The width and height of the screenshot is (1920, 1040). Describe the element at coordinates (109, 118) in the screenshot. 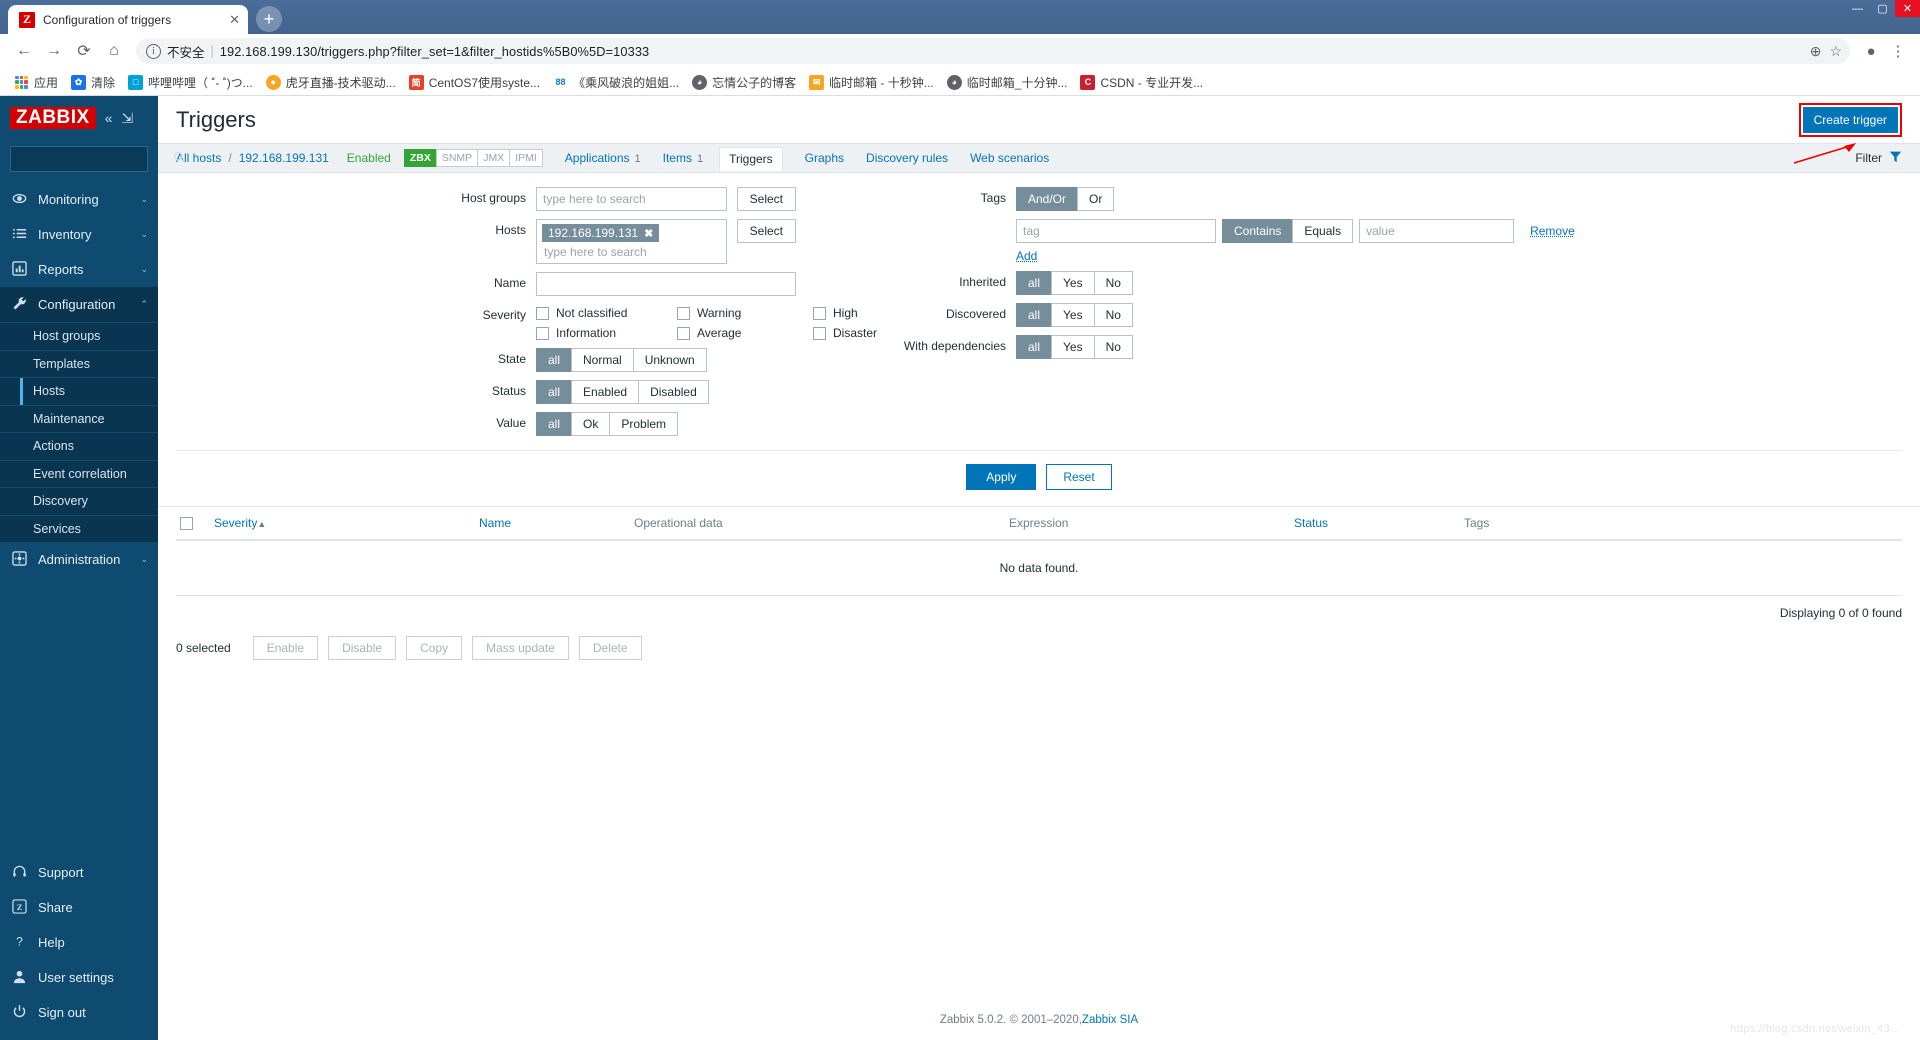

I see `sidebar-collapse-icon: «` at that location.